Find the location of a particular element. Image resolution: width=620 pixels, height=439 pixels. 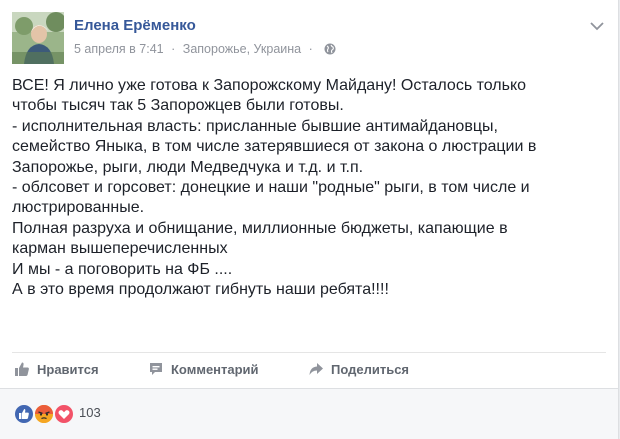

post-timestamp: 5 апреля в 7:41 is located at coordinates (119, 49).